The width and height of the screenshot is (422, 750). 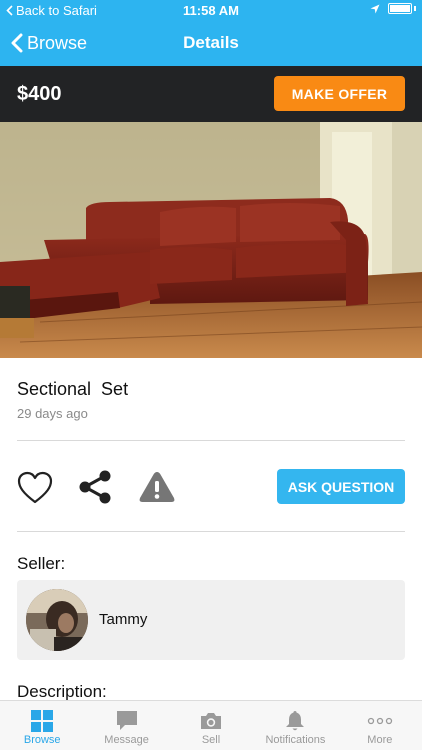 I want to click on favorite-button, so click(x=35, y=487).